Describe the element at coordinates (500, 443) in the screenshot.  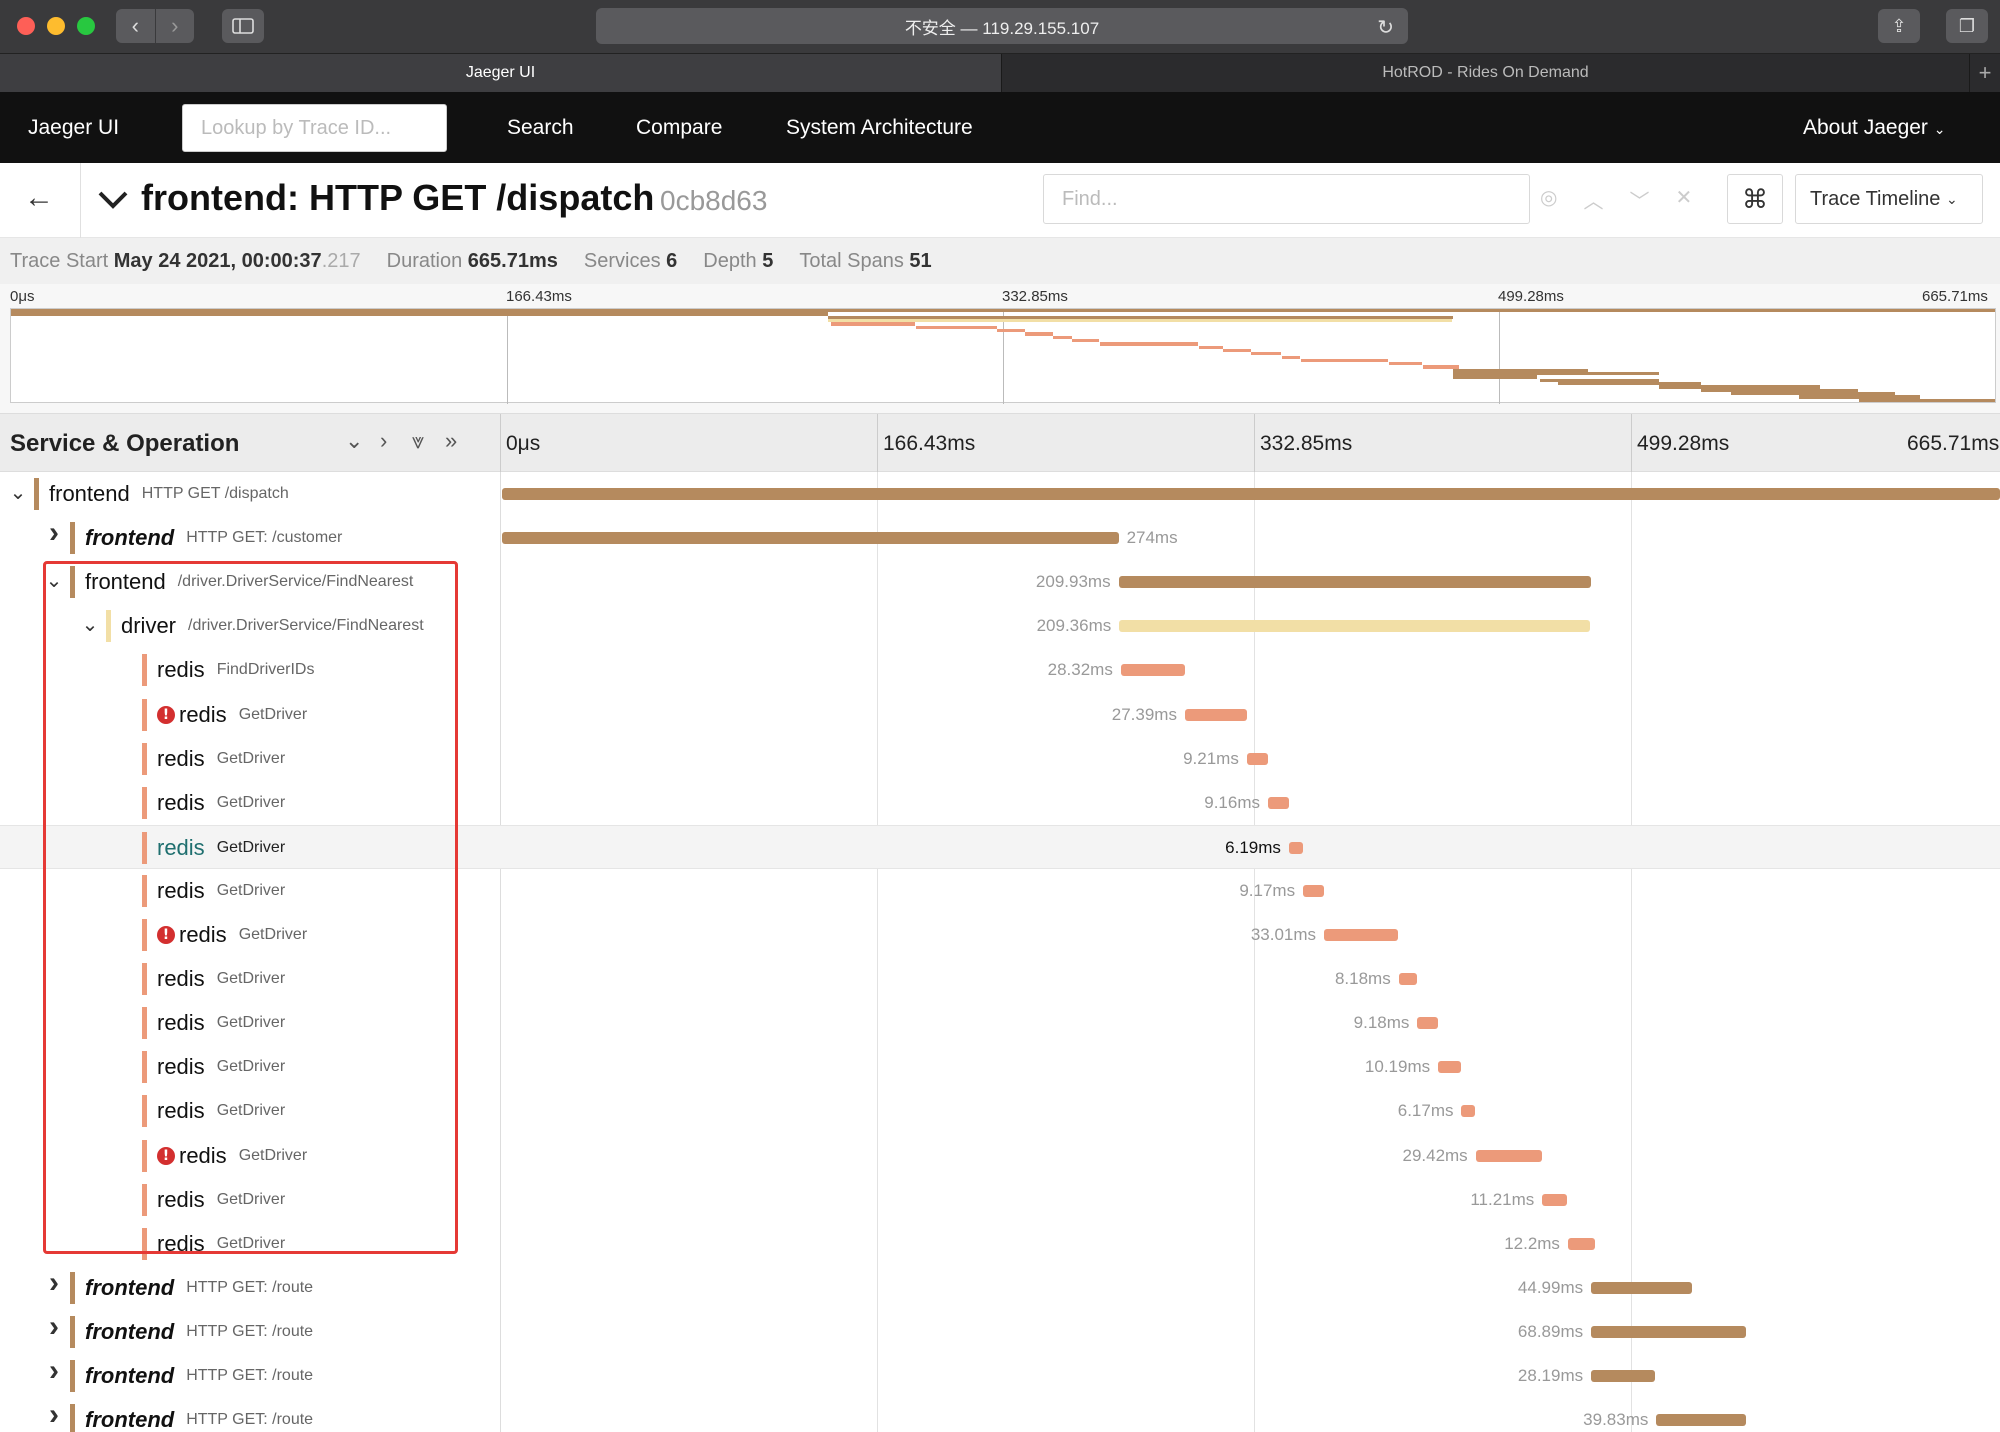
I see `divider` at that location.